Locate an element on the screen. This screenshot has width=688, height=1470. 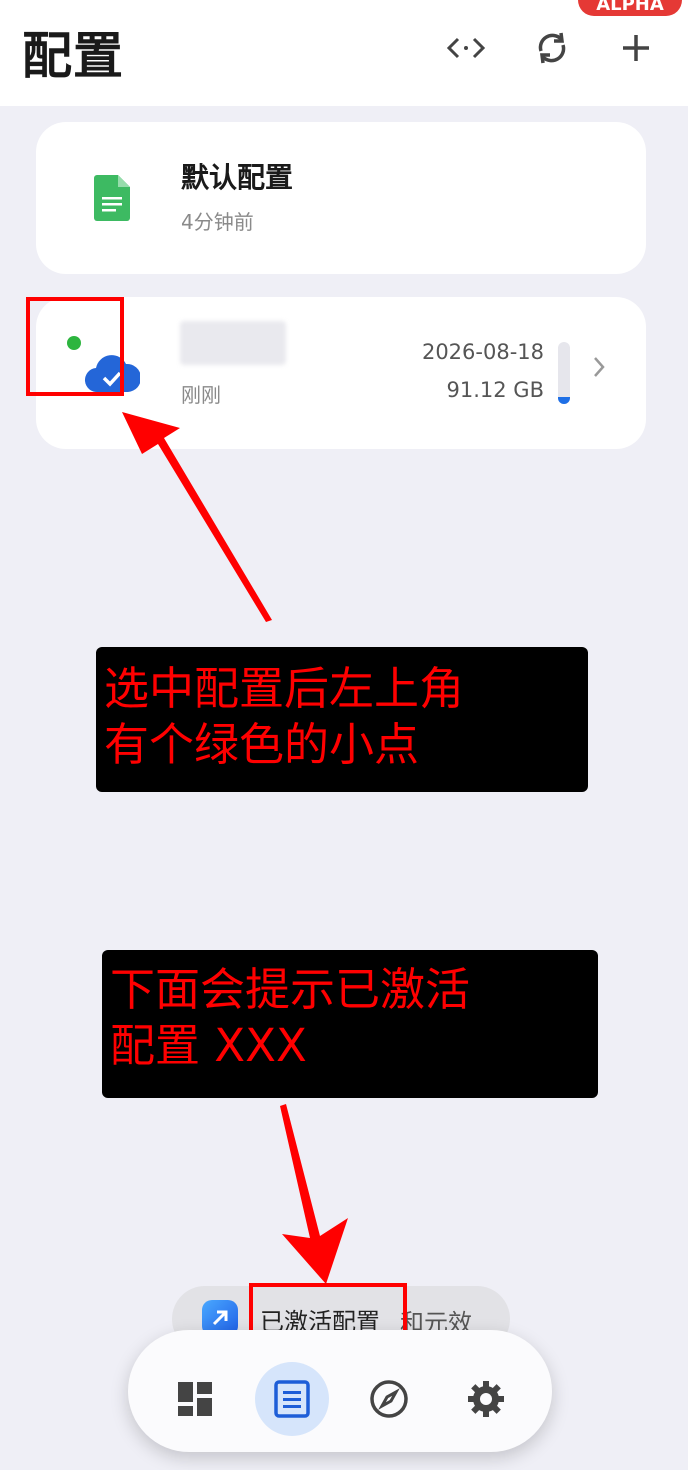
annotation-note-1: 选中配置后左上角 有个绿色的小点 is located at coordinates (342, 719).